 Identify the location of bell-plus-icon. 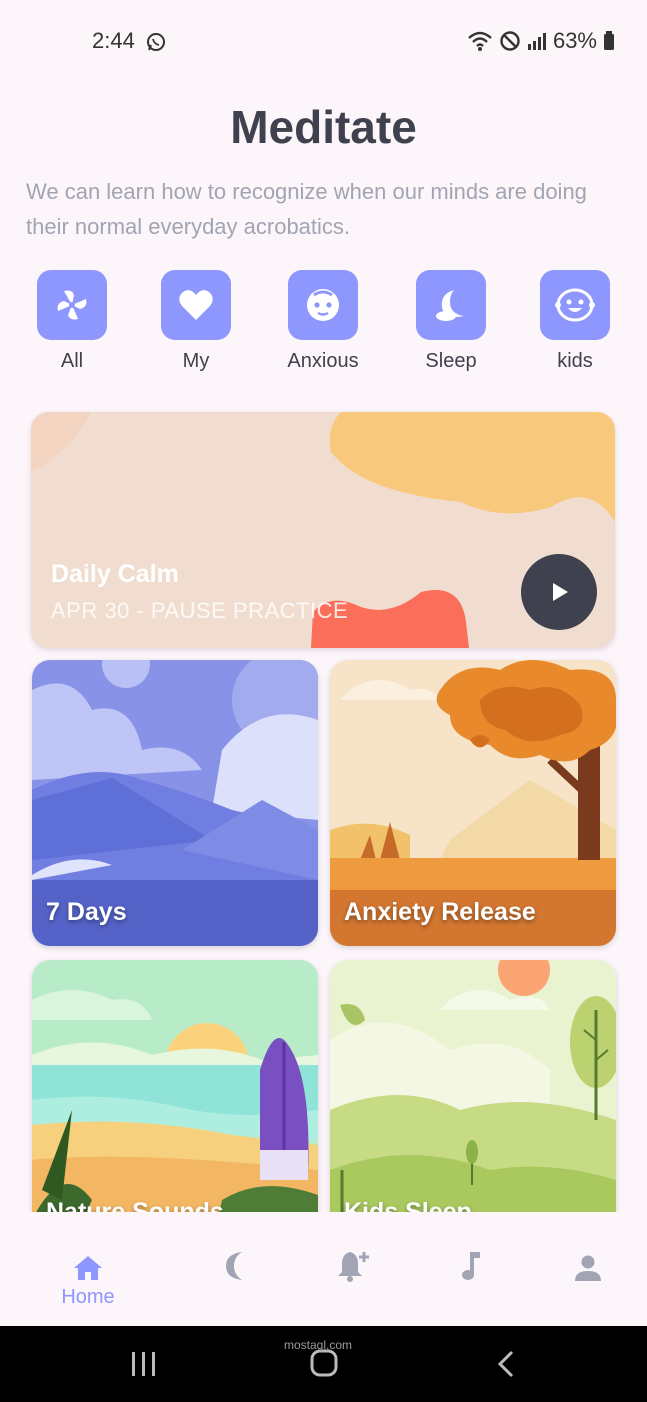
(353, 1267).